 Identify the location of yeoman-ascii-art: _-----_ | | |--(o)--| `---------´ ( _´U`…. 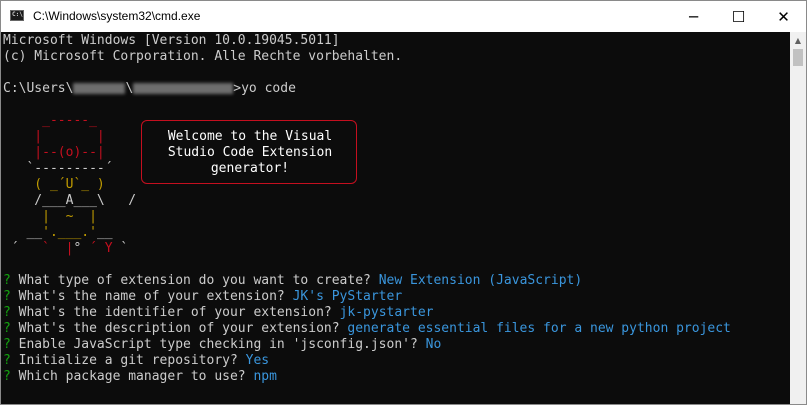
(70, 184).